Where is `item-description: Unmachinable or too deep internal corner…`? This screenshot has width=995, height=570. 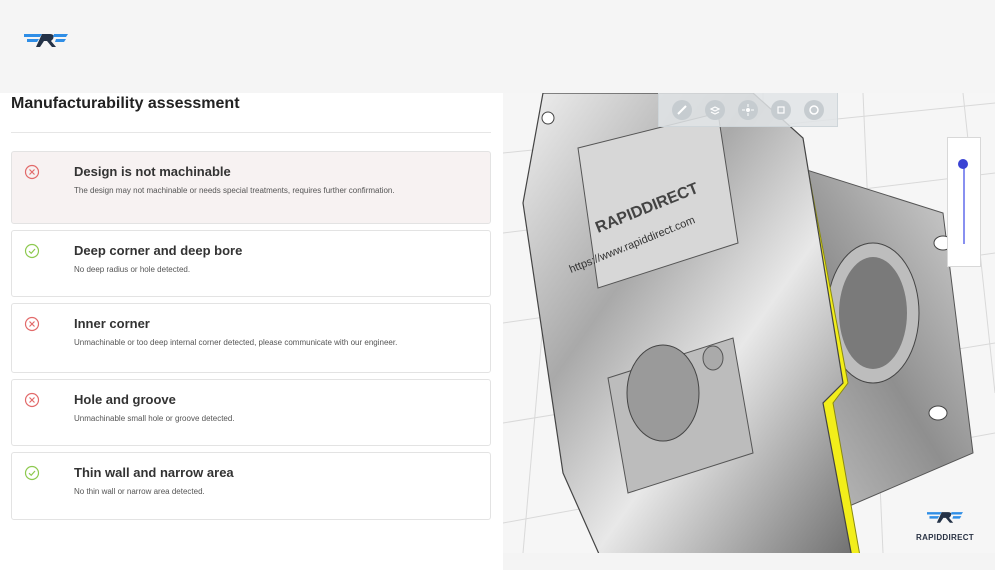 item-description: Unmachinable or too deep internal corner… is located at coordinates (236, 342).